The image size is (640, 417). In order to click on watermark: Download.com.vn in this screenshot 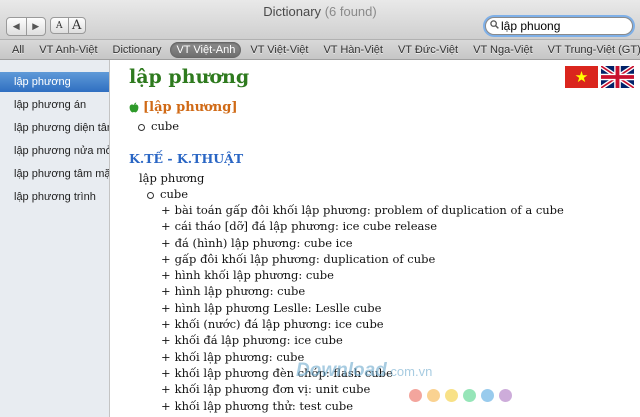, I will do `click(364, 371)`.